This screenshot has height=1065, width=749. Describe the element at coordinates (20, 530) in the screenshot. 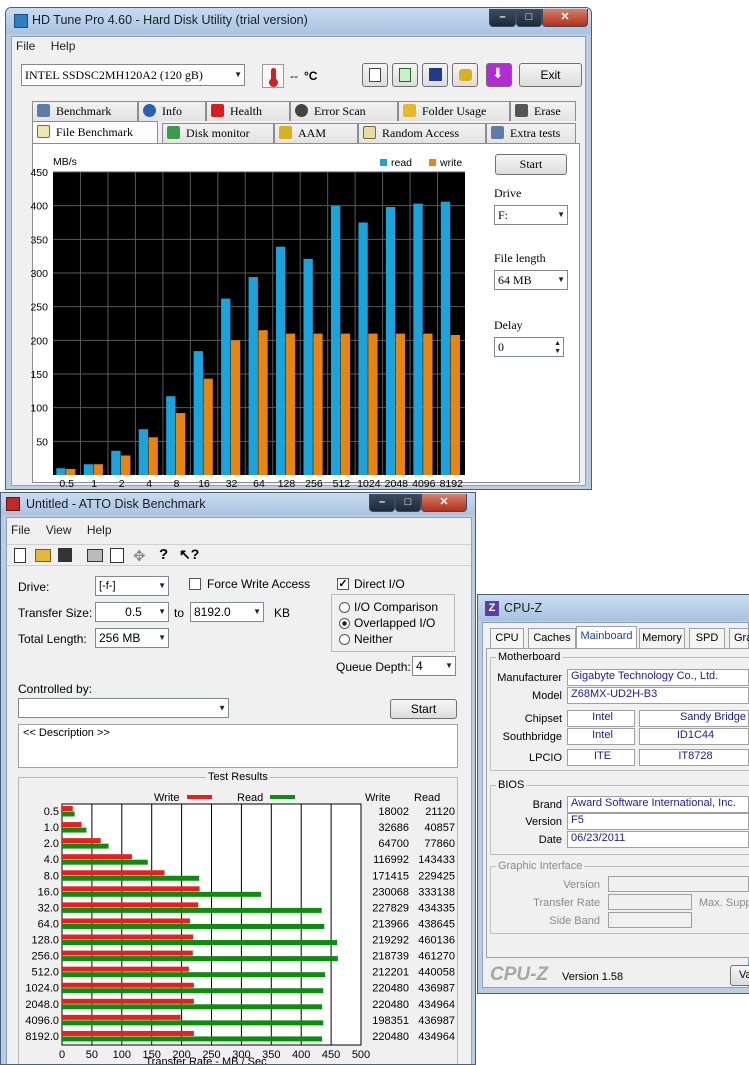

I see `atto-menu-file: File` at that location.